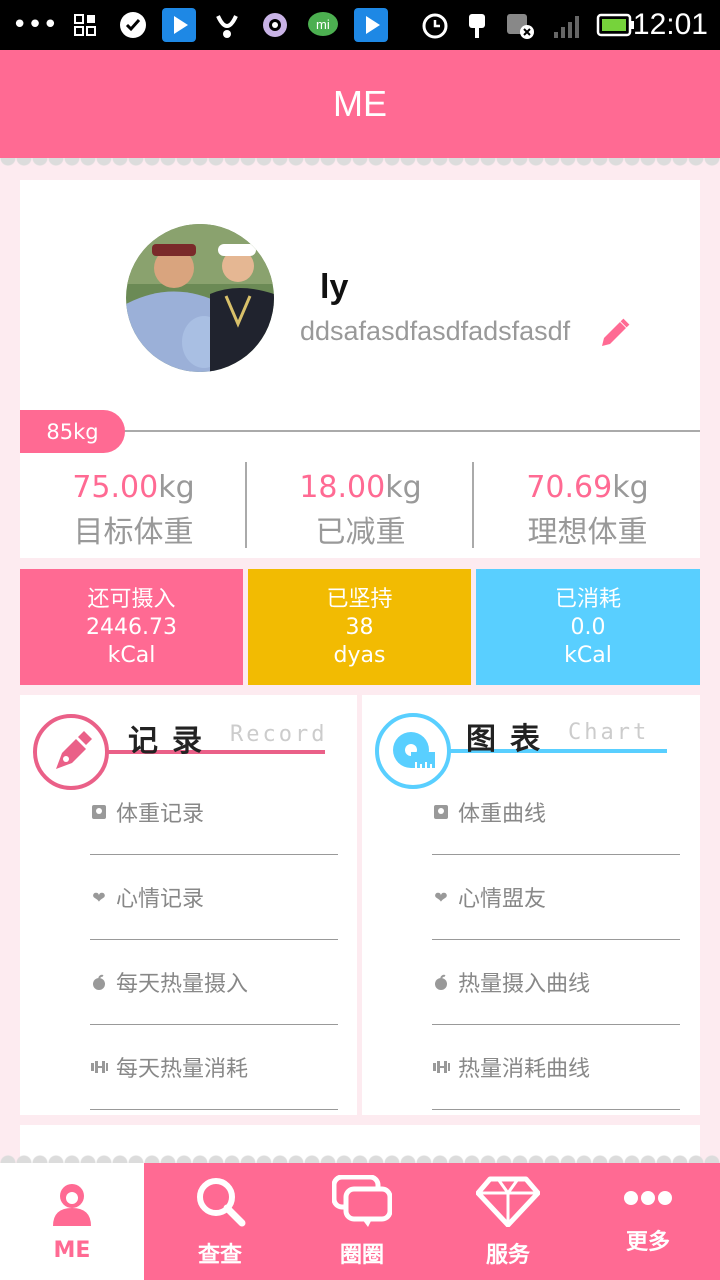 Image resolution: width=720 pixels, height=1280 pixels. What do you see at coordinates (214, 812) in the screenshot?
I see `record-weight: 体重记录` at bounding box center [214, 812].